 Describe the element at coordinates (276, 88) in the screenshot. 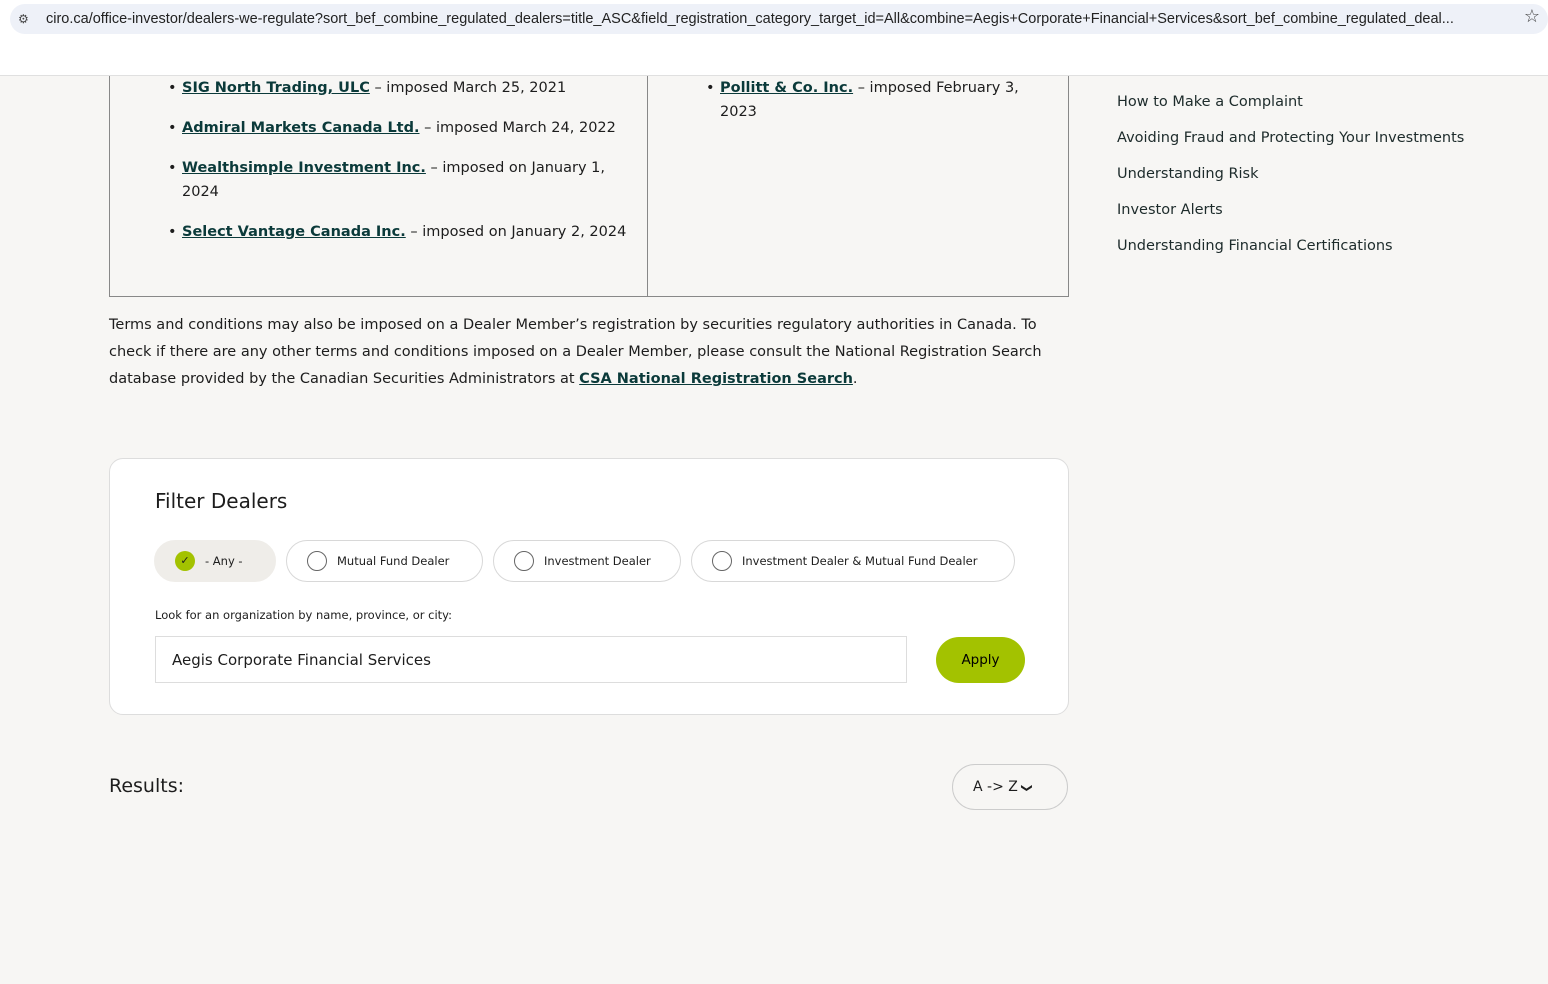

I see `dealer-link: SIG North Trading, ULC` at that location.